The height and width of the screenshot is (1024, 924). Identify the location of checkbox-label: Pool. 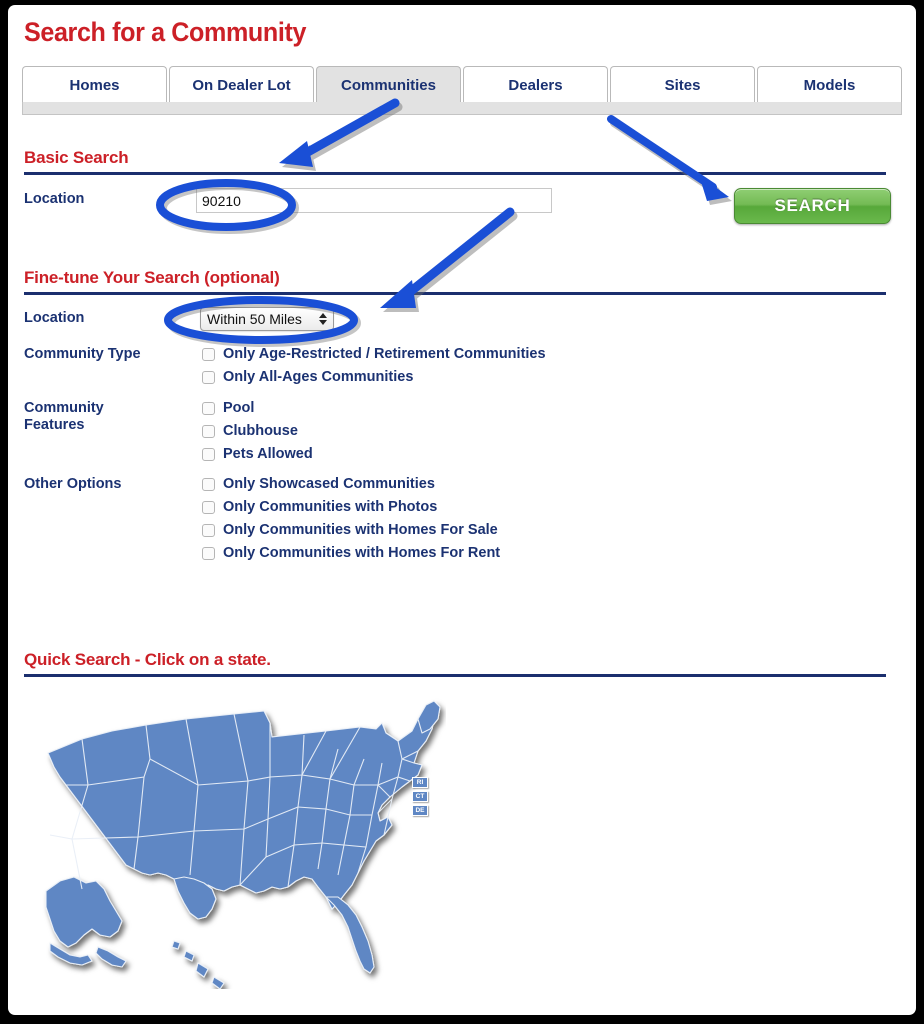
(239, 408).